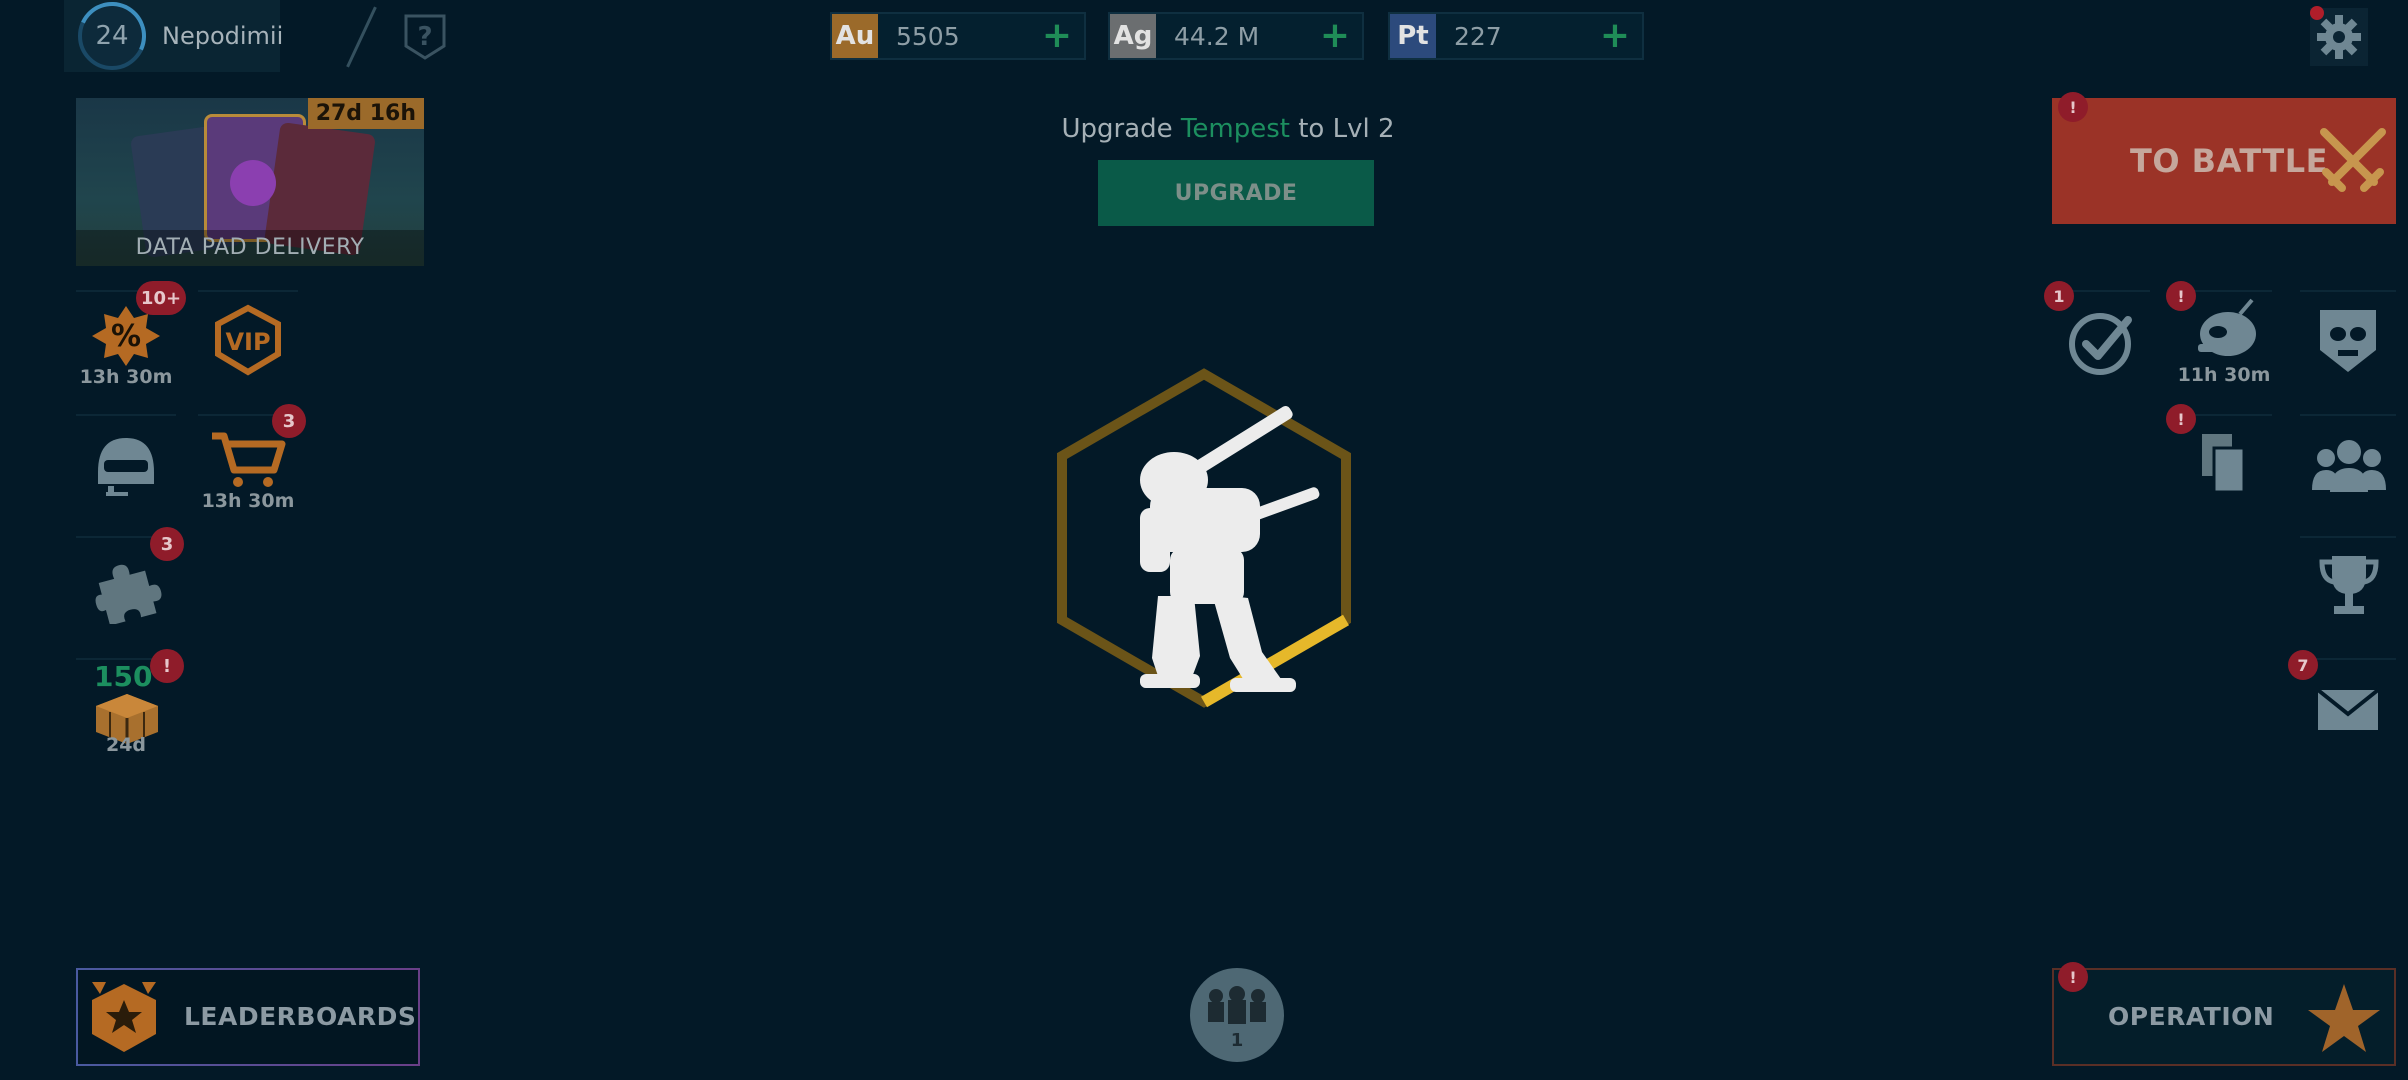  What do you see at coordinates (167, 666) in the screenshot?
I see `crate-badge: !` at bounding box center [167, 666].